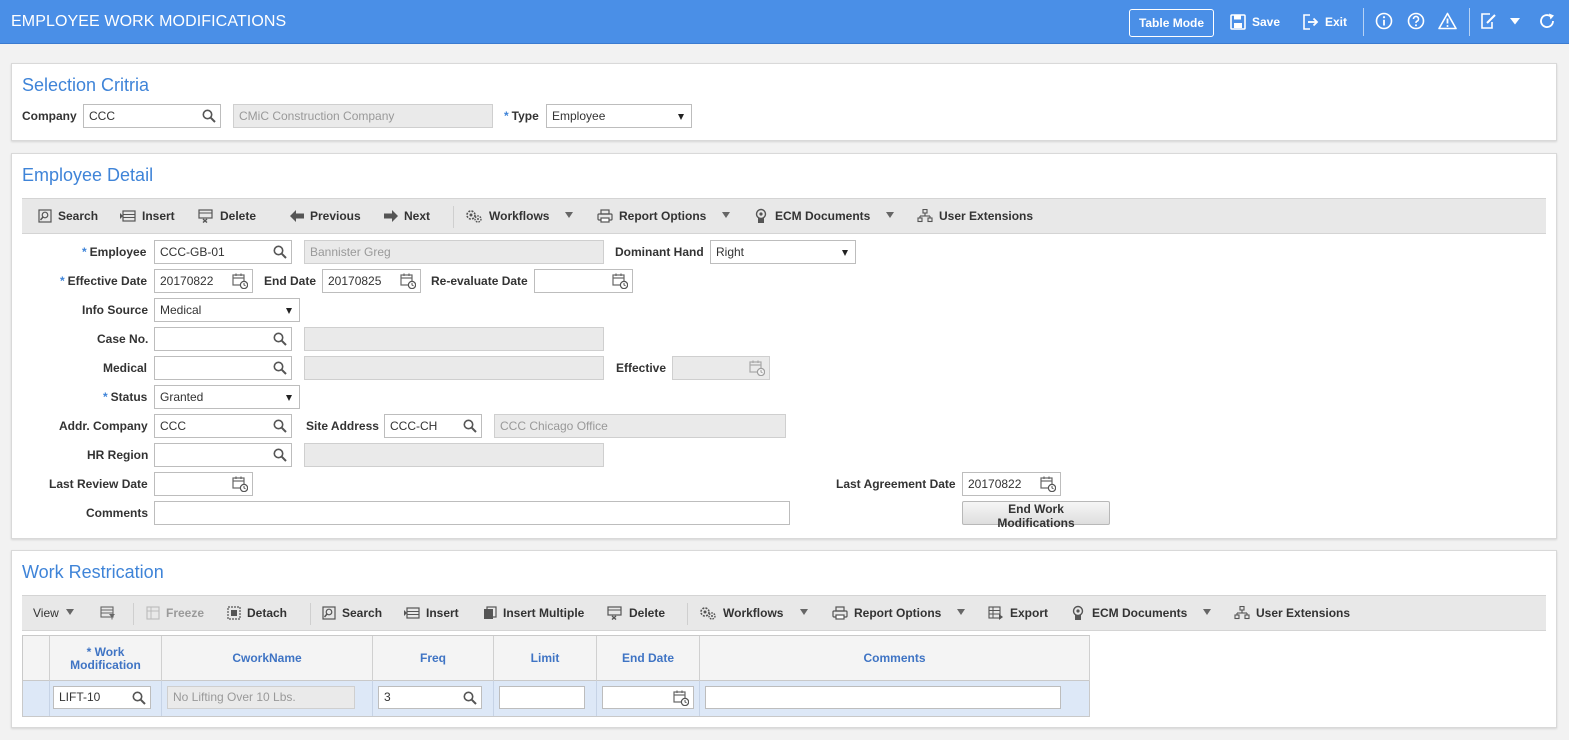 This screenshot has width=1569, height=740. I want to click on view-menu: View, so click(46, 613).